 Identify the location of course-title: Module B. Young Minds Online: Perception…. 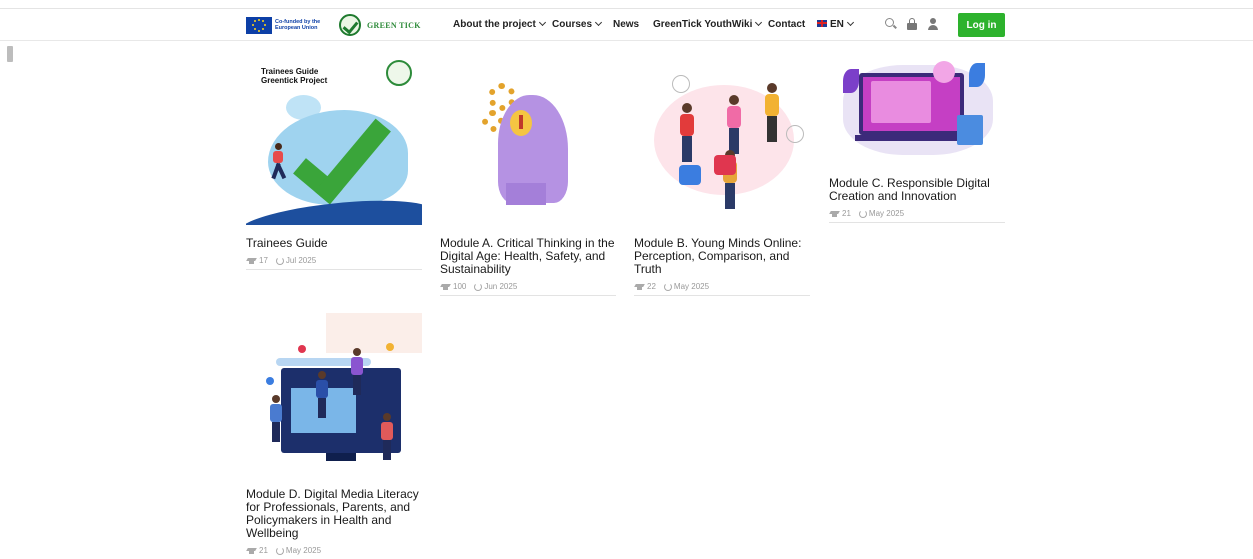
(722, 256).